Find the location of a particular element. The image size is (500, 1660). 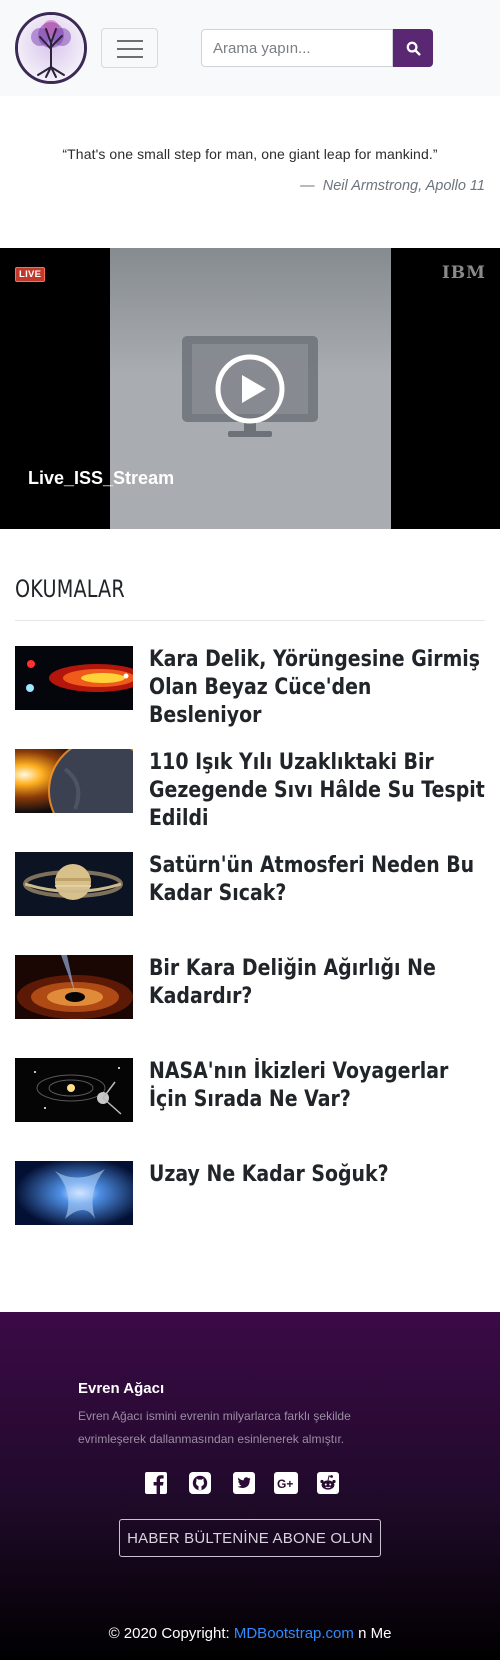

video-title: Live_ISS_Stream is located at coordinates (101, 478).